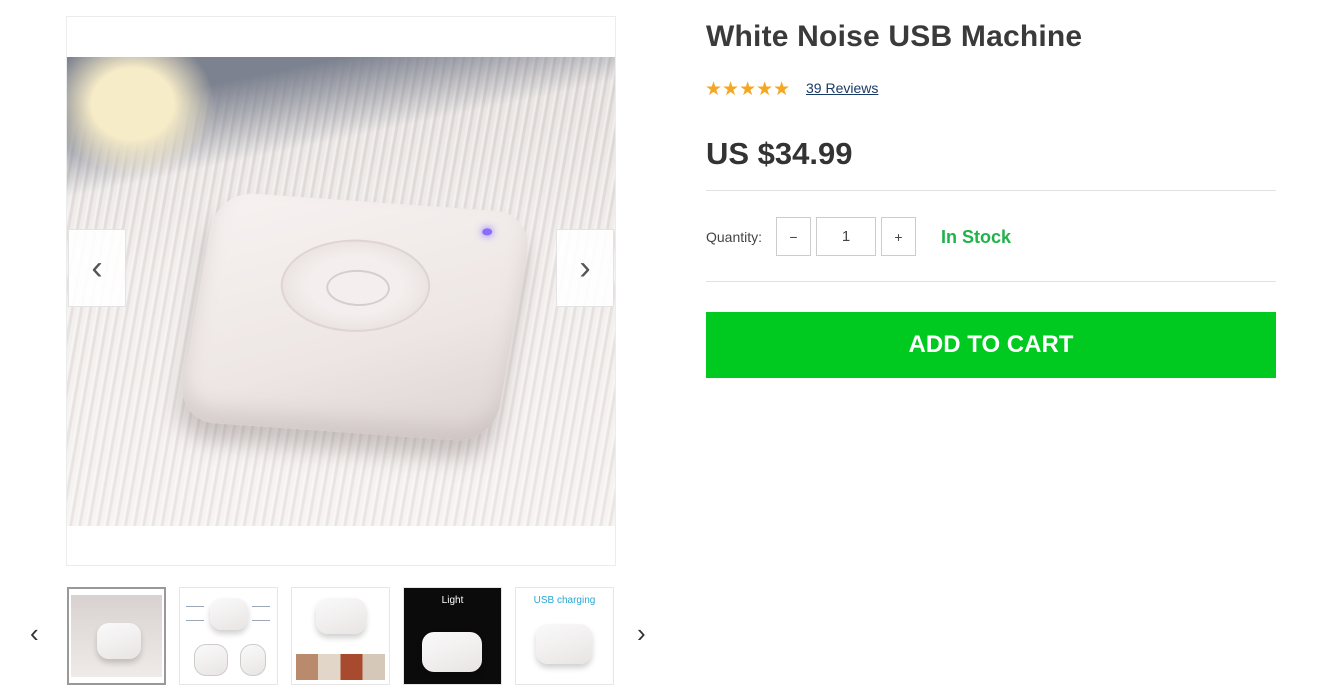  I want to click on thumbnails-next-button: ›, so click(641, 633).